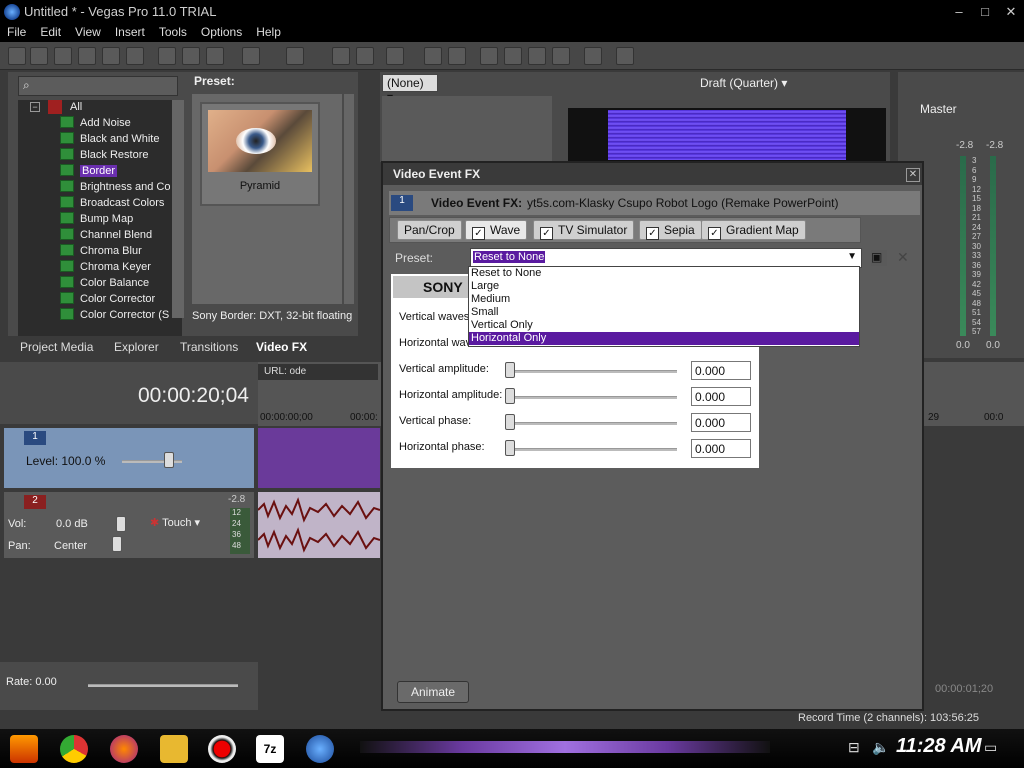  I want to click on normal-edit-tool-icon, so click(341, 56).